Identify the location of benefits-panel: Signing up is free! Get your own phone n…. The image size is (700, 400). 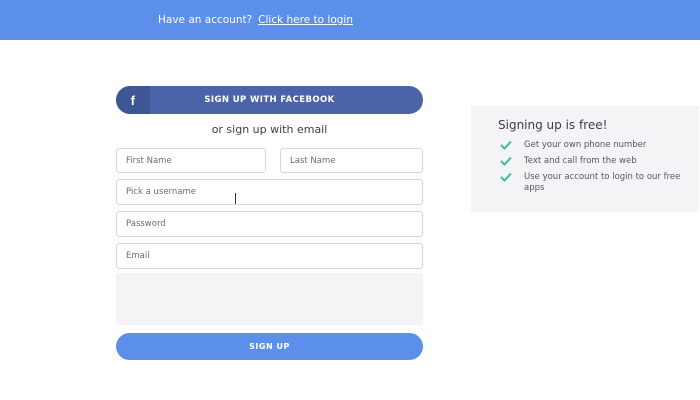
(585, 159).